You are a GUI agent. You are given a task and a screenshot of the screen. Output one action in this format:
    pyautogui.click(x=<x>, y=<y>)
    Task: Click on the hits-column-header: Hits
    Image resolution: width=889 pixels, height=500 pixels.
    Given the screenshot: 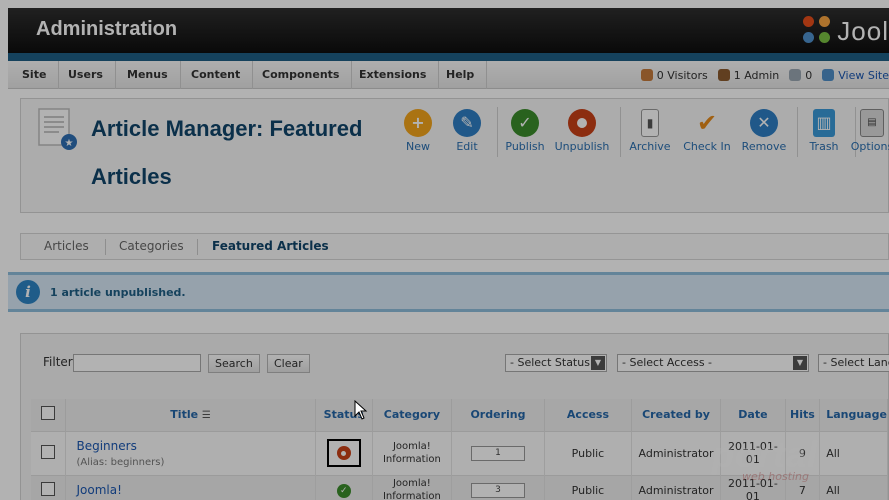 What is the action you would take?
    pyautogui.click(x=803, y=415)
    